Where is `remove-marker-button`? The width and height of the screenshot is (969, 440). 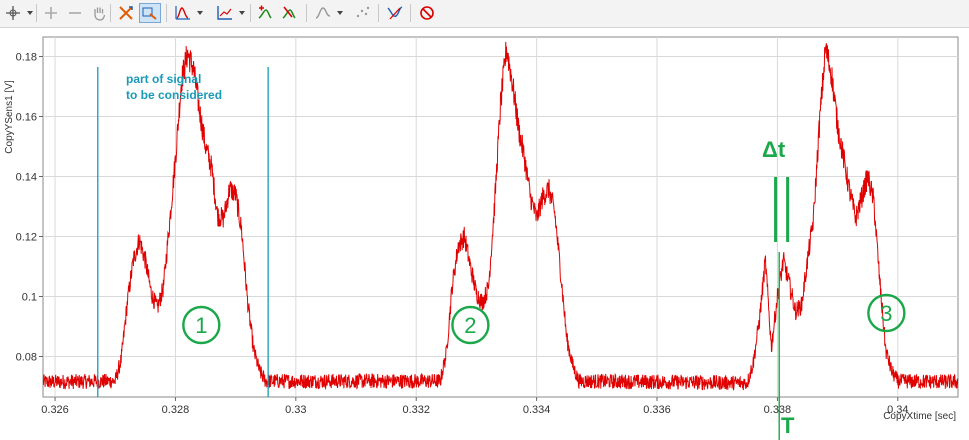
remove-marker-button is located at coordinates (289, 13).